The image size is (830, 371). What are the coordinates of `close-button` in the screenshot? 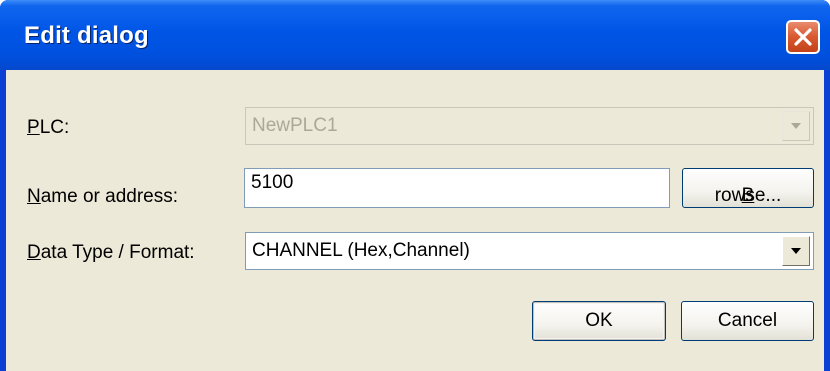 It's located at (803, 37).